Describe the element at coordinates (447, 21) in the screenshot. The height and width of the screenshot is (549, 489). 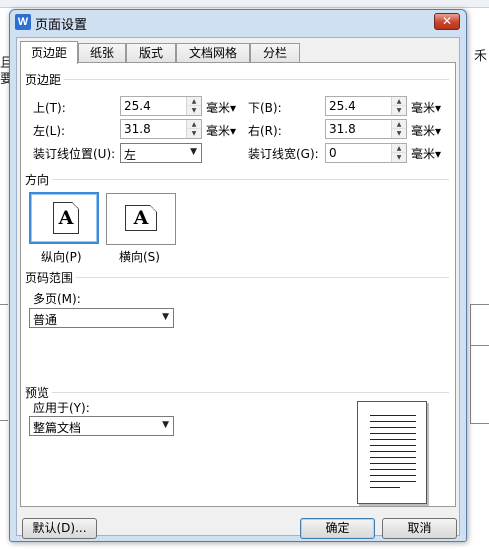
I see `close-button: ✕` at that location.